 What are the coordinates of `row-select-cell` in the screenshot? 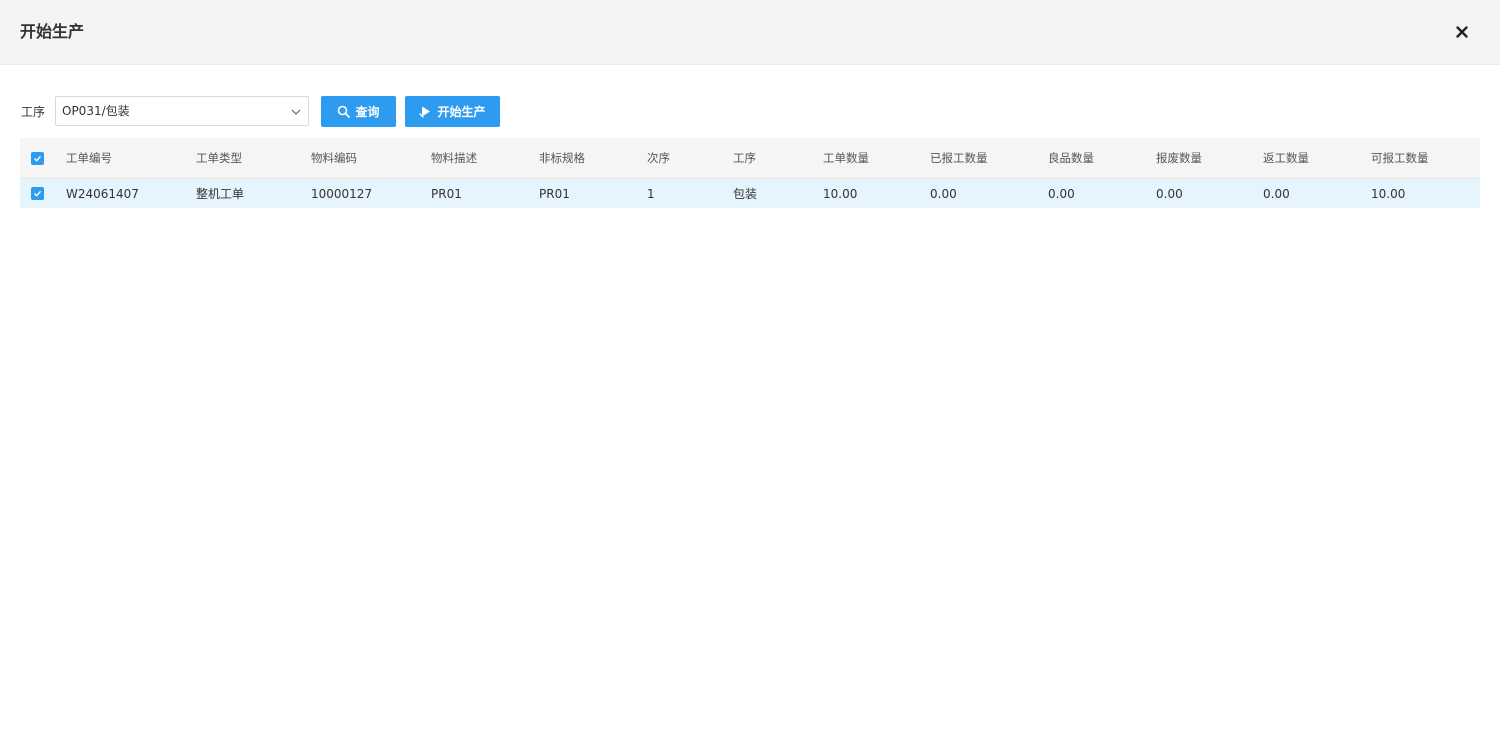 It's located at (37, 193).